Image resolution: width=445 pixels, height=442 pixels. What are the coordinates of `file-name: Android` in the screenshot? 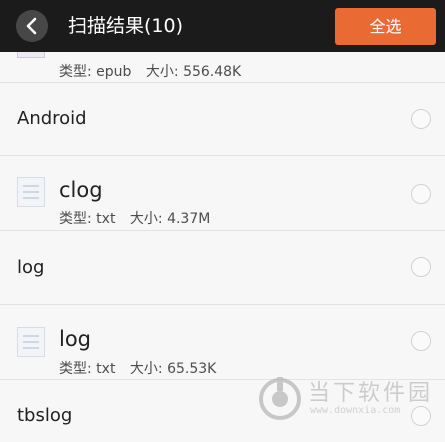 It's located at (52, 118).